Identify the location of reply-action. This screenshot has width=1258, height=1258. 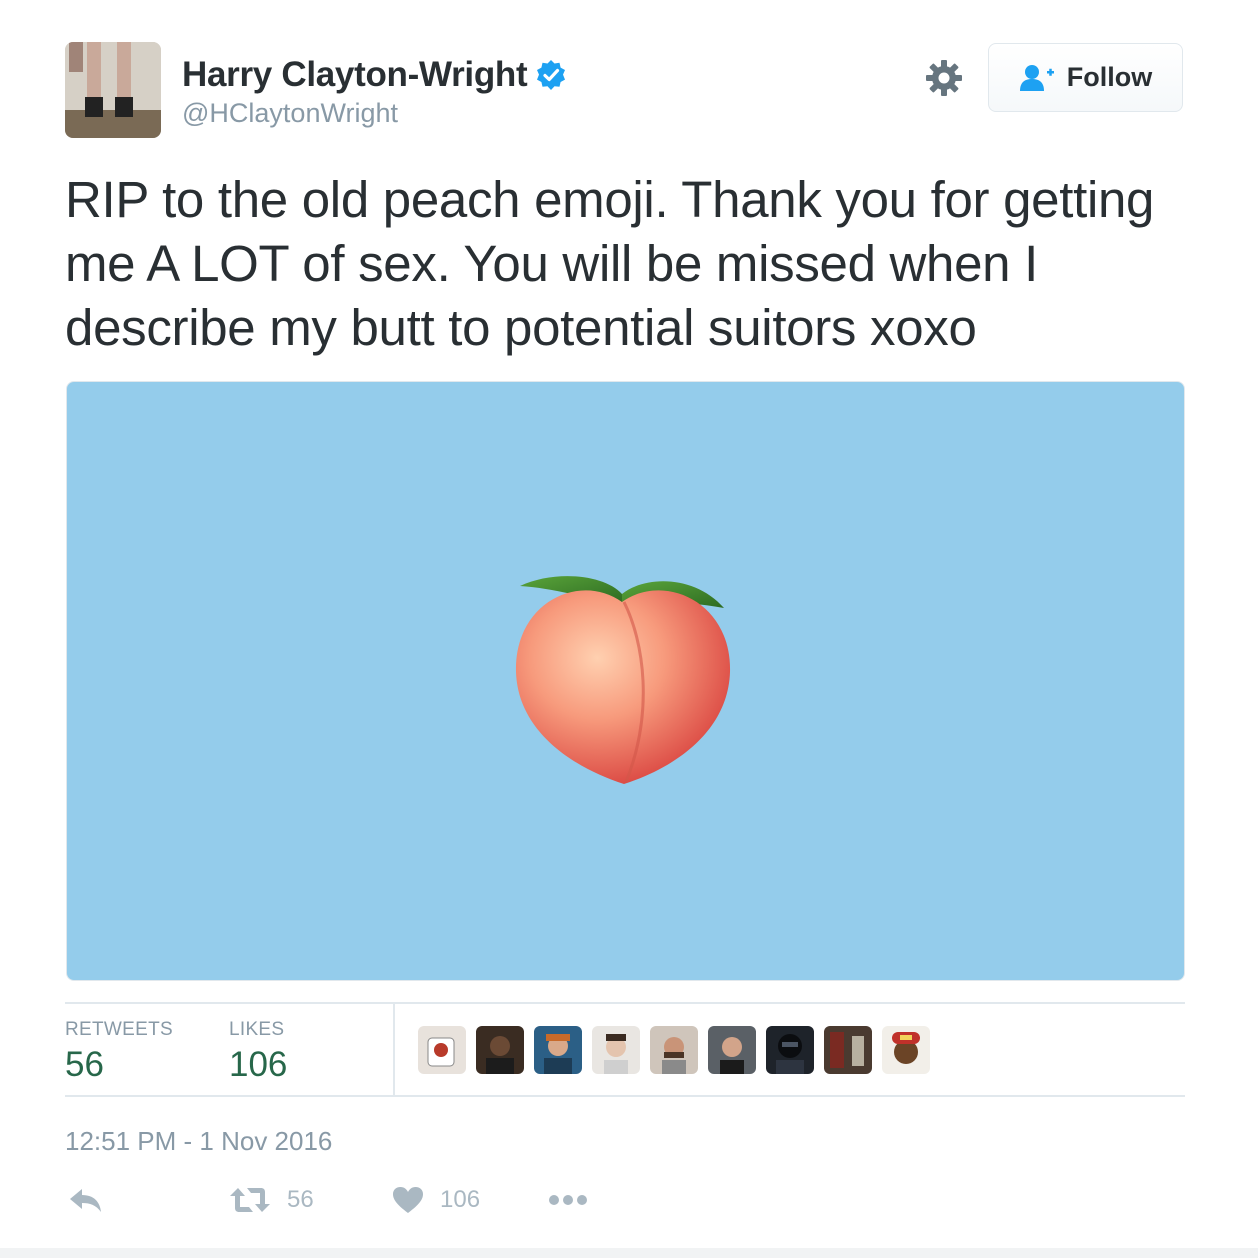
(86, 1200).